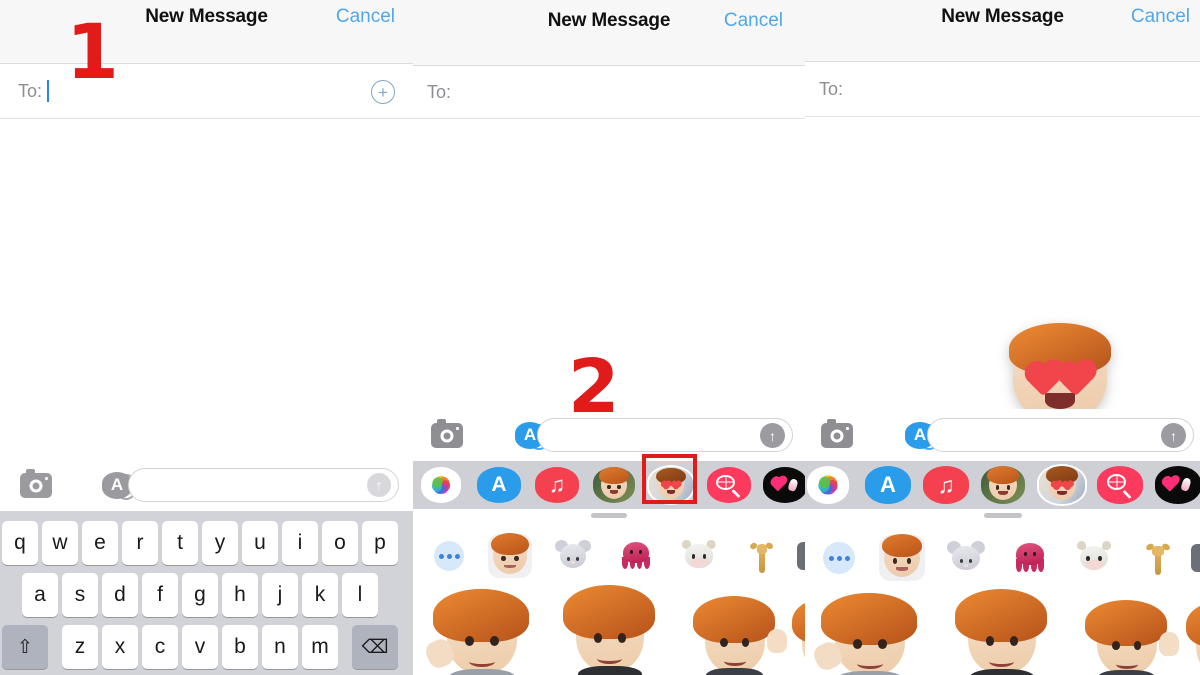  I want to click on images-search-icon, so click(1120, 486).